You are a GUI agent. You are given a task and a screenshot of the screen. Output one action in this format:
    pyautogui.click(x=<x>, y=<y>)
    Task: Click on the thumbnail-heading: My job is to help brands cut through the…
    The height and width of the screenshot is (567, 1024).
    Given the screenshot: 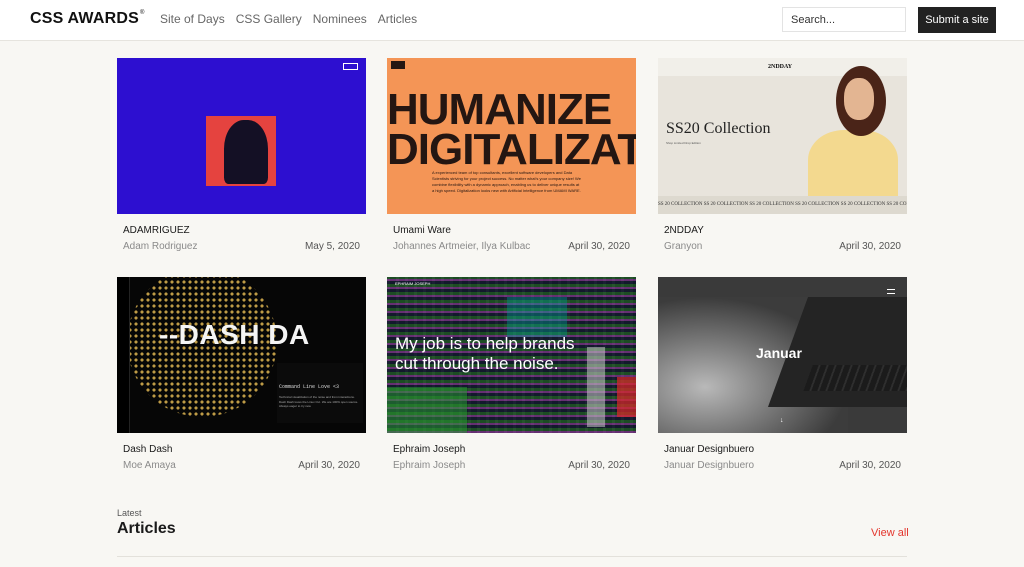 What is the action you would take?
    pyautogui.click(x=485, y=353)
    